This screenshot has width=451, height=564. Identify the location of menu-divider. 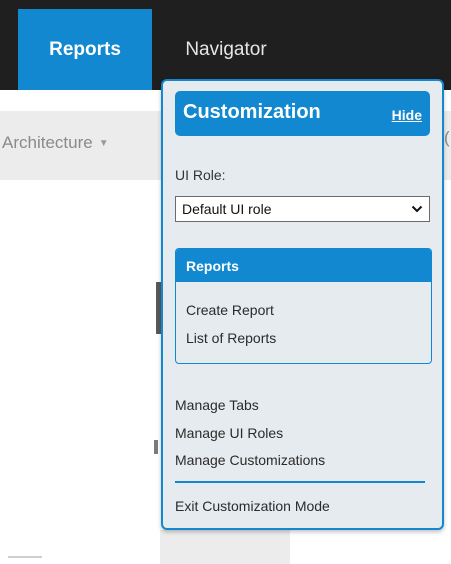
(300, 482).